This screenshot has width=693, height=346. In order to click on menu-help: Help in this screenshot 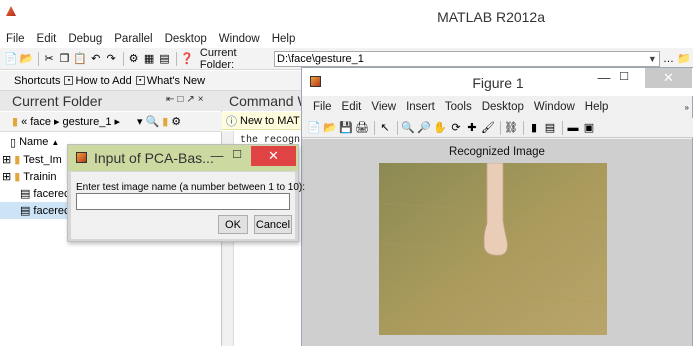, I will do `click(284, 39)`.